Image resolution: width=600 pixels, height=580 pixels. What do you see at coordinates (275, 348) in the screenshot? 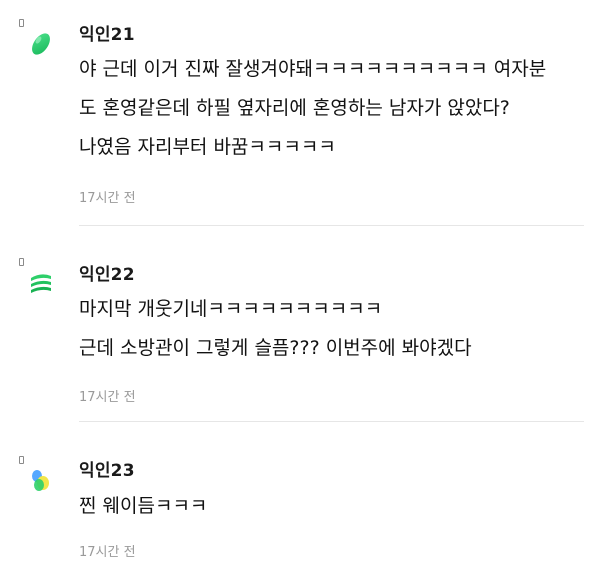
I see `comment-line: 근데 소방관이 그렇게 슬픔??? 이번주에 봐야겠다` at bounding box center [275, 348].